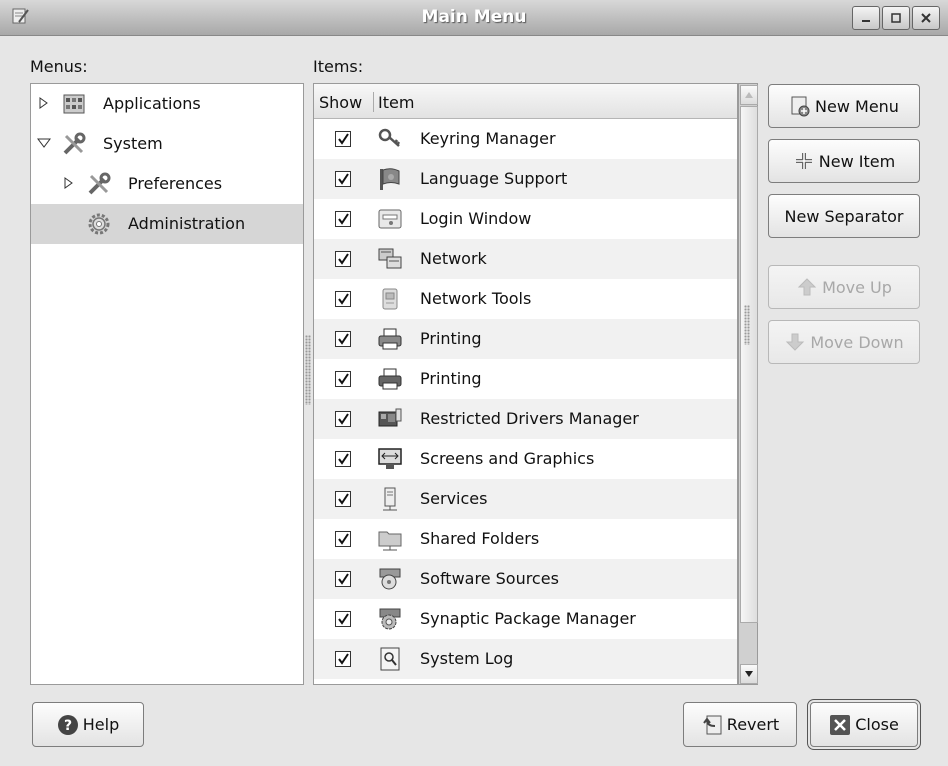 The height and width of the screenshot is (766, 948). I want to click on column-separator, so click(373, 102).